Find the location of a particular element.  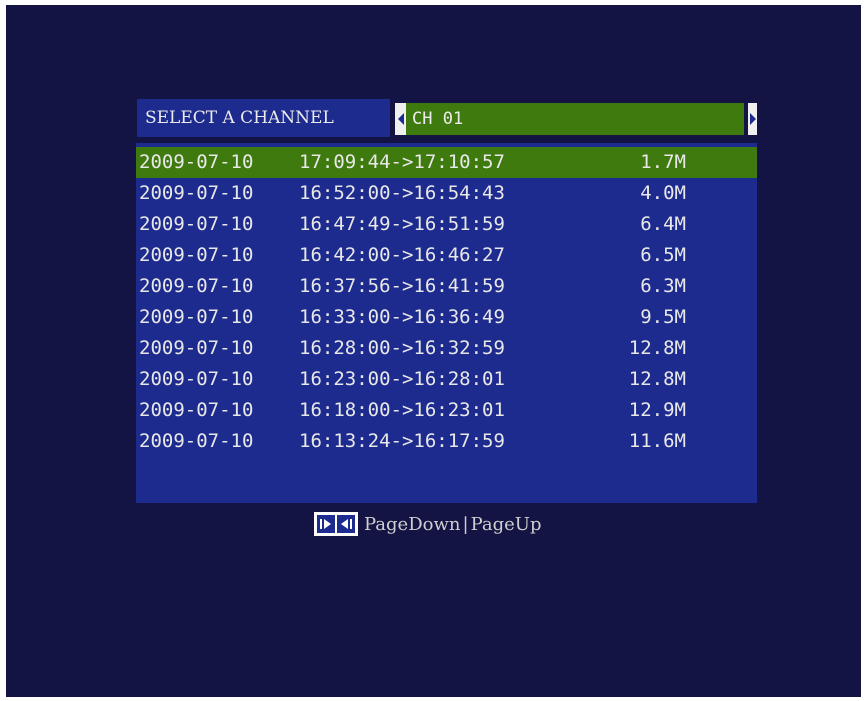

recording-time-range: 16:23:00->16:28:01 is located at coordinates (402, 379).